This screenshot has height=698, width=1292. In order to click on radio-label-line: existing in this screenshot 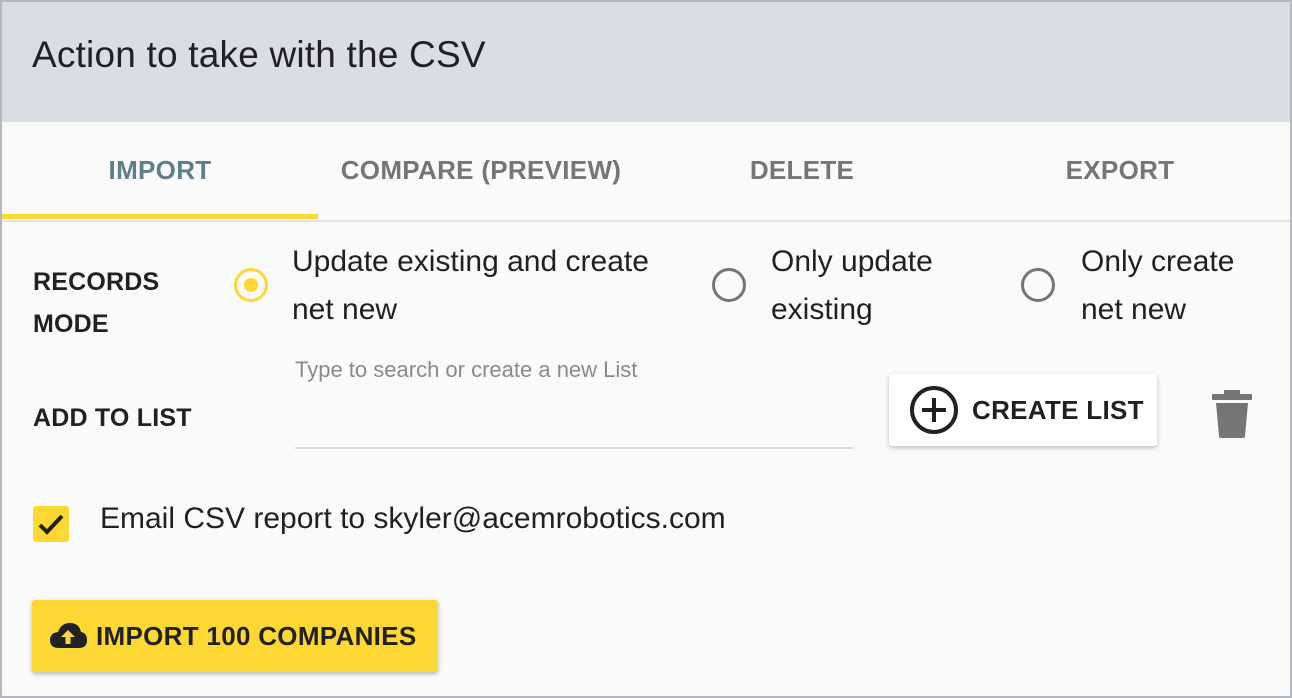, I will do `click(822, 309)`.